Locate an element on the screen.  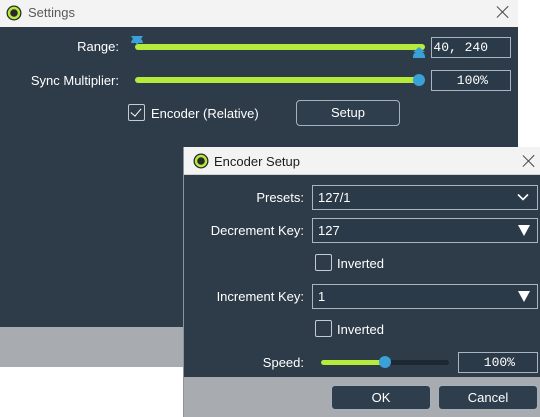
sync-multiplier-handle is located at coordinates (419, 80).